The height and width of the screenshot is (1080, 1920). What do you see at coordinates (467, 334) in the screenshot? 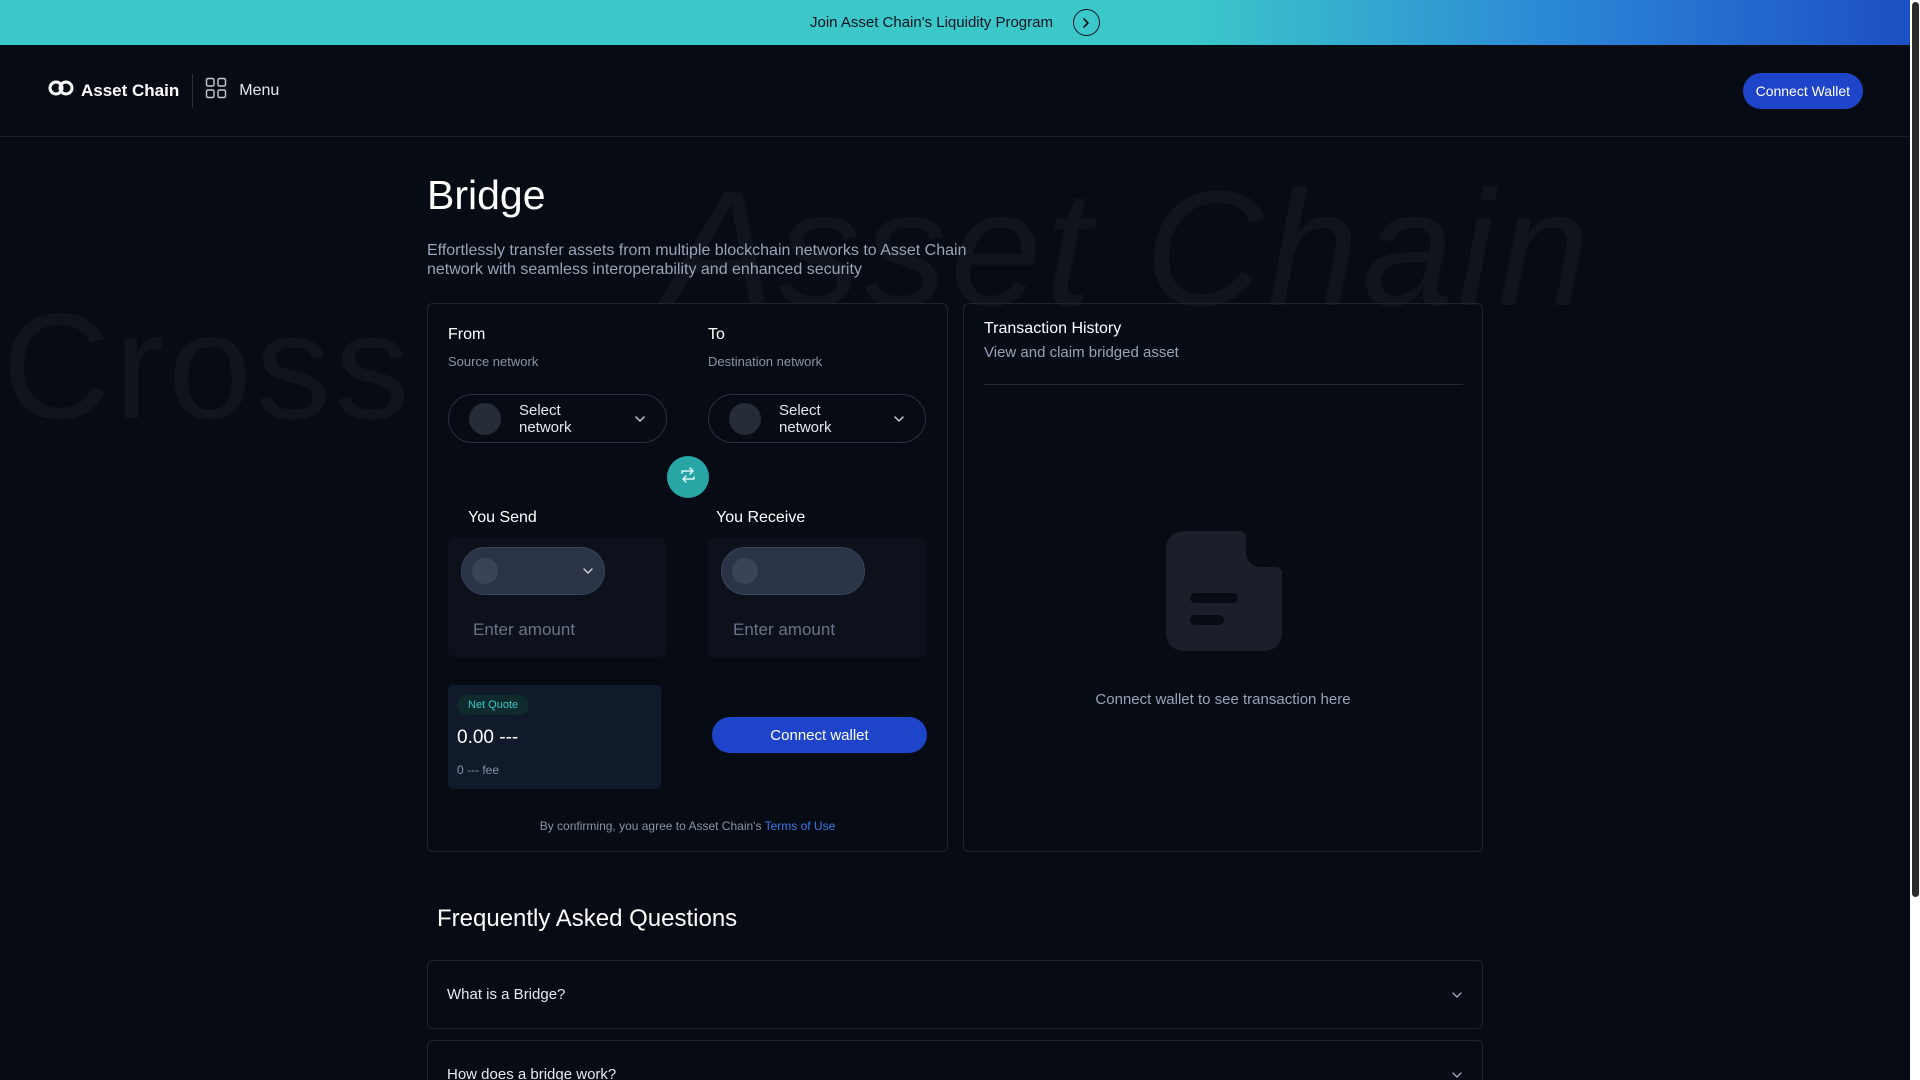
I see `from-label: From` at bounding box center [467, 334].